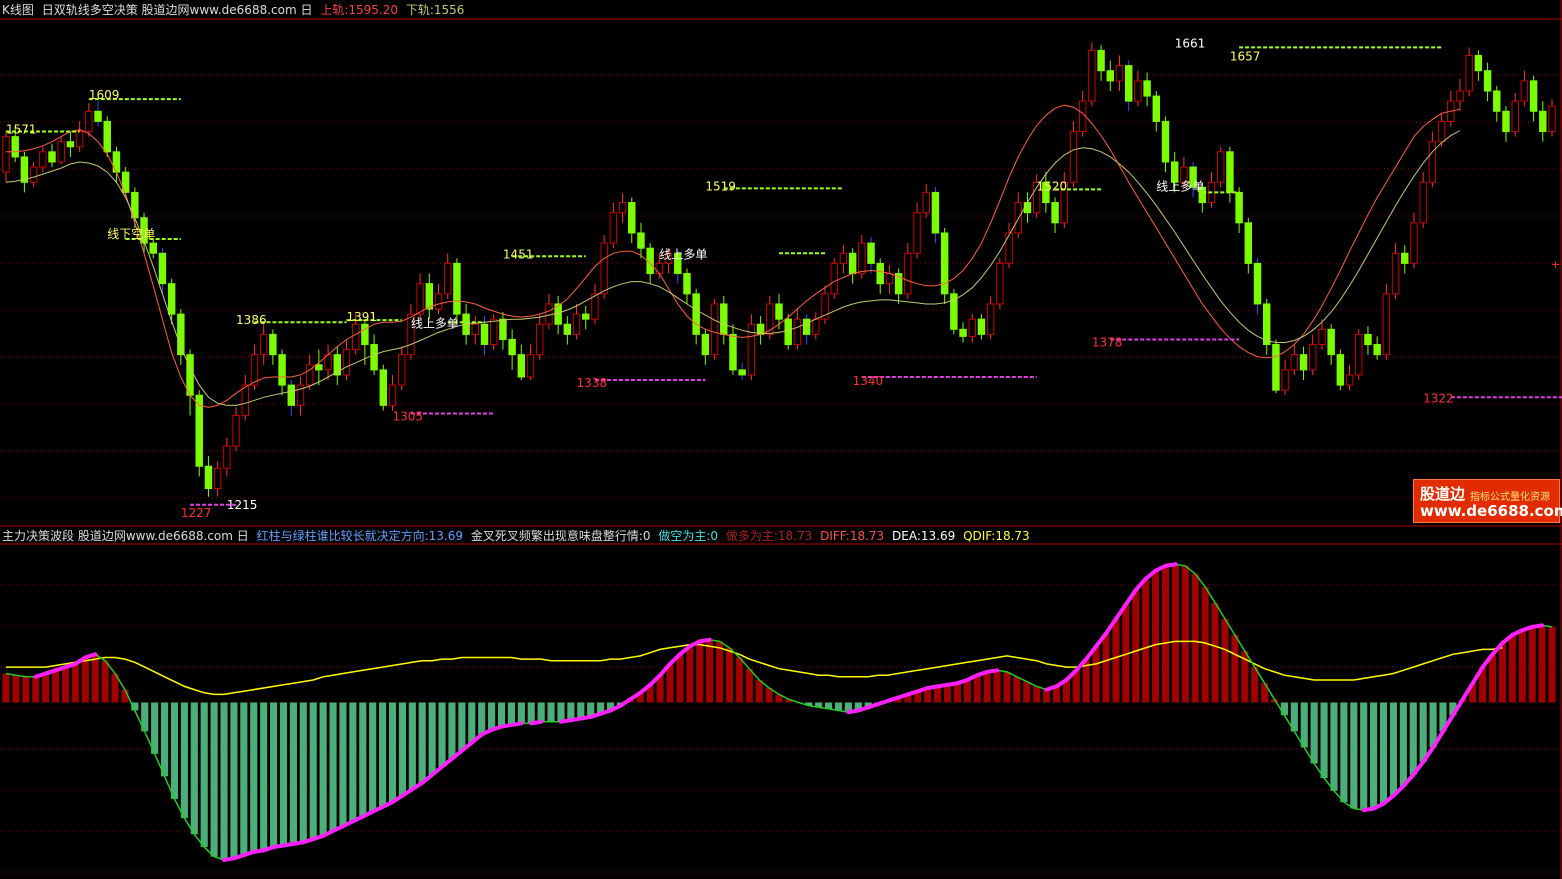 The image size is (1562, 879). I want to click on item1-value: 13.69, so click(446, 536).